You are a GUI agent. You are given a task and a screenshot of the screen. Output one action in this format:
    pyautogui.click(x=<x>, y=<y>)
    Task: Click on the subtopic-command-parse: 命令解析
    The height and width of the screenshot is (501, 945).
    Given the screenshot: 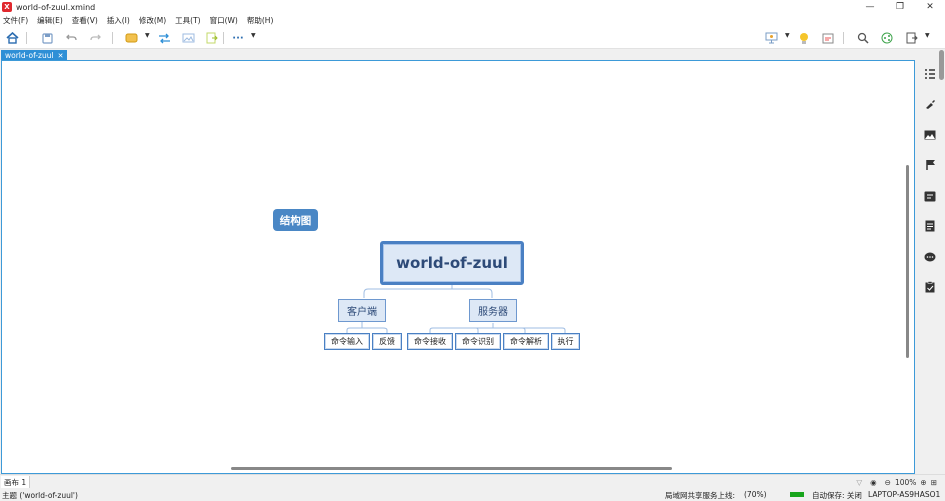 What is the action you would take?
    pyautogui.click(x=526, y=341)
    